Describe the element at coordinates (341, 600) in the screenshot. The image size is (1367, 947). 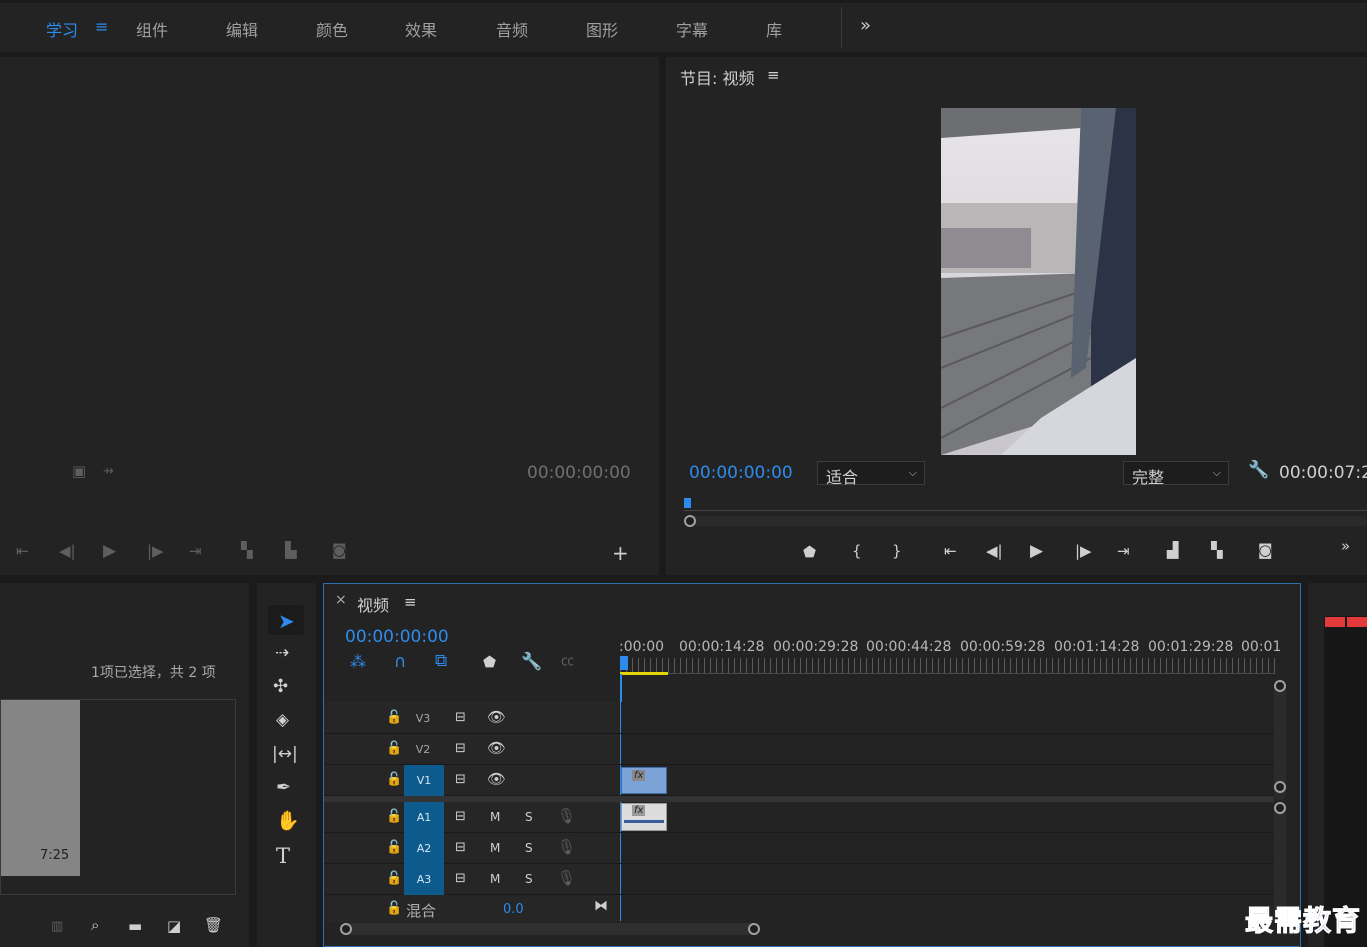
I see `close-sequence-button: ×` at that location.